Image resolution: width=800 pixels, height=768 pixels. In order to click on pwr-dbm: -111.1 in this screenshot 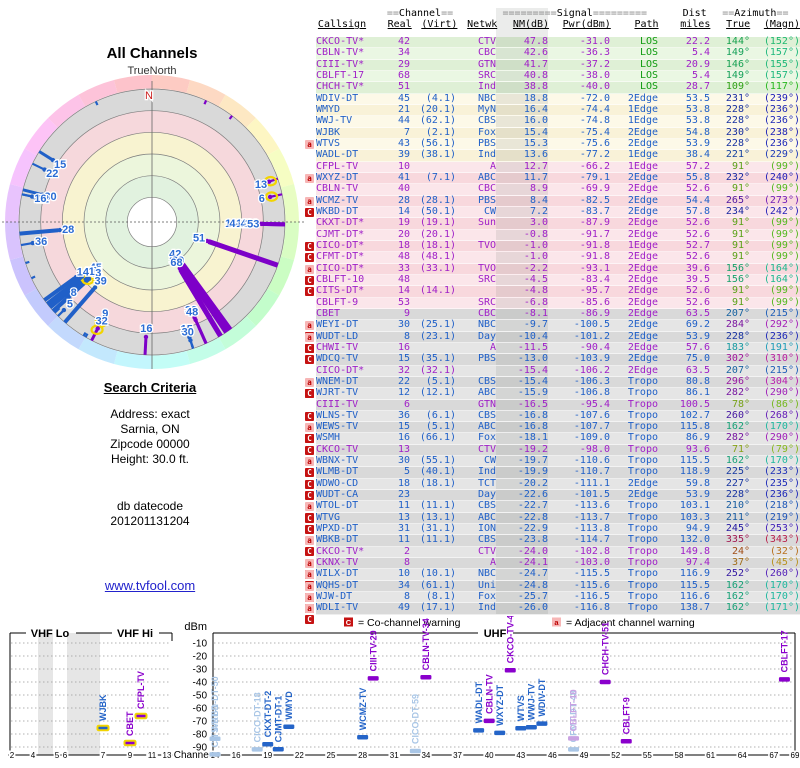, I will do `click(591, 483)`.